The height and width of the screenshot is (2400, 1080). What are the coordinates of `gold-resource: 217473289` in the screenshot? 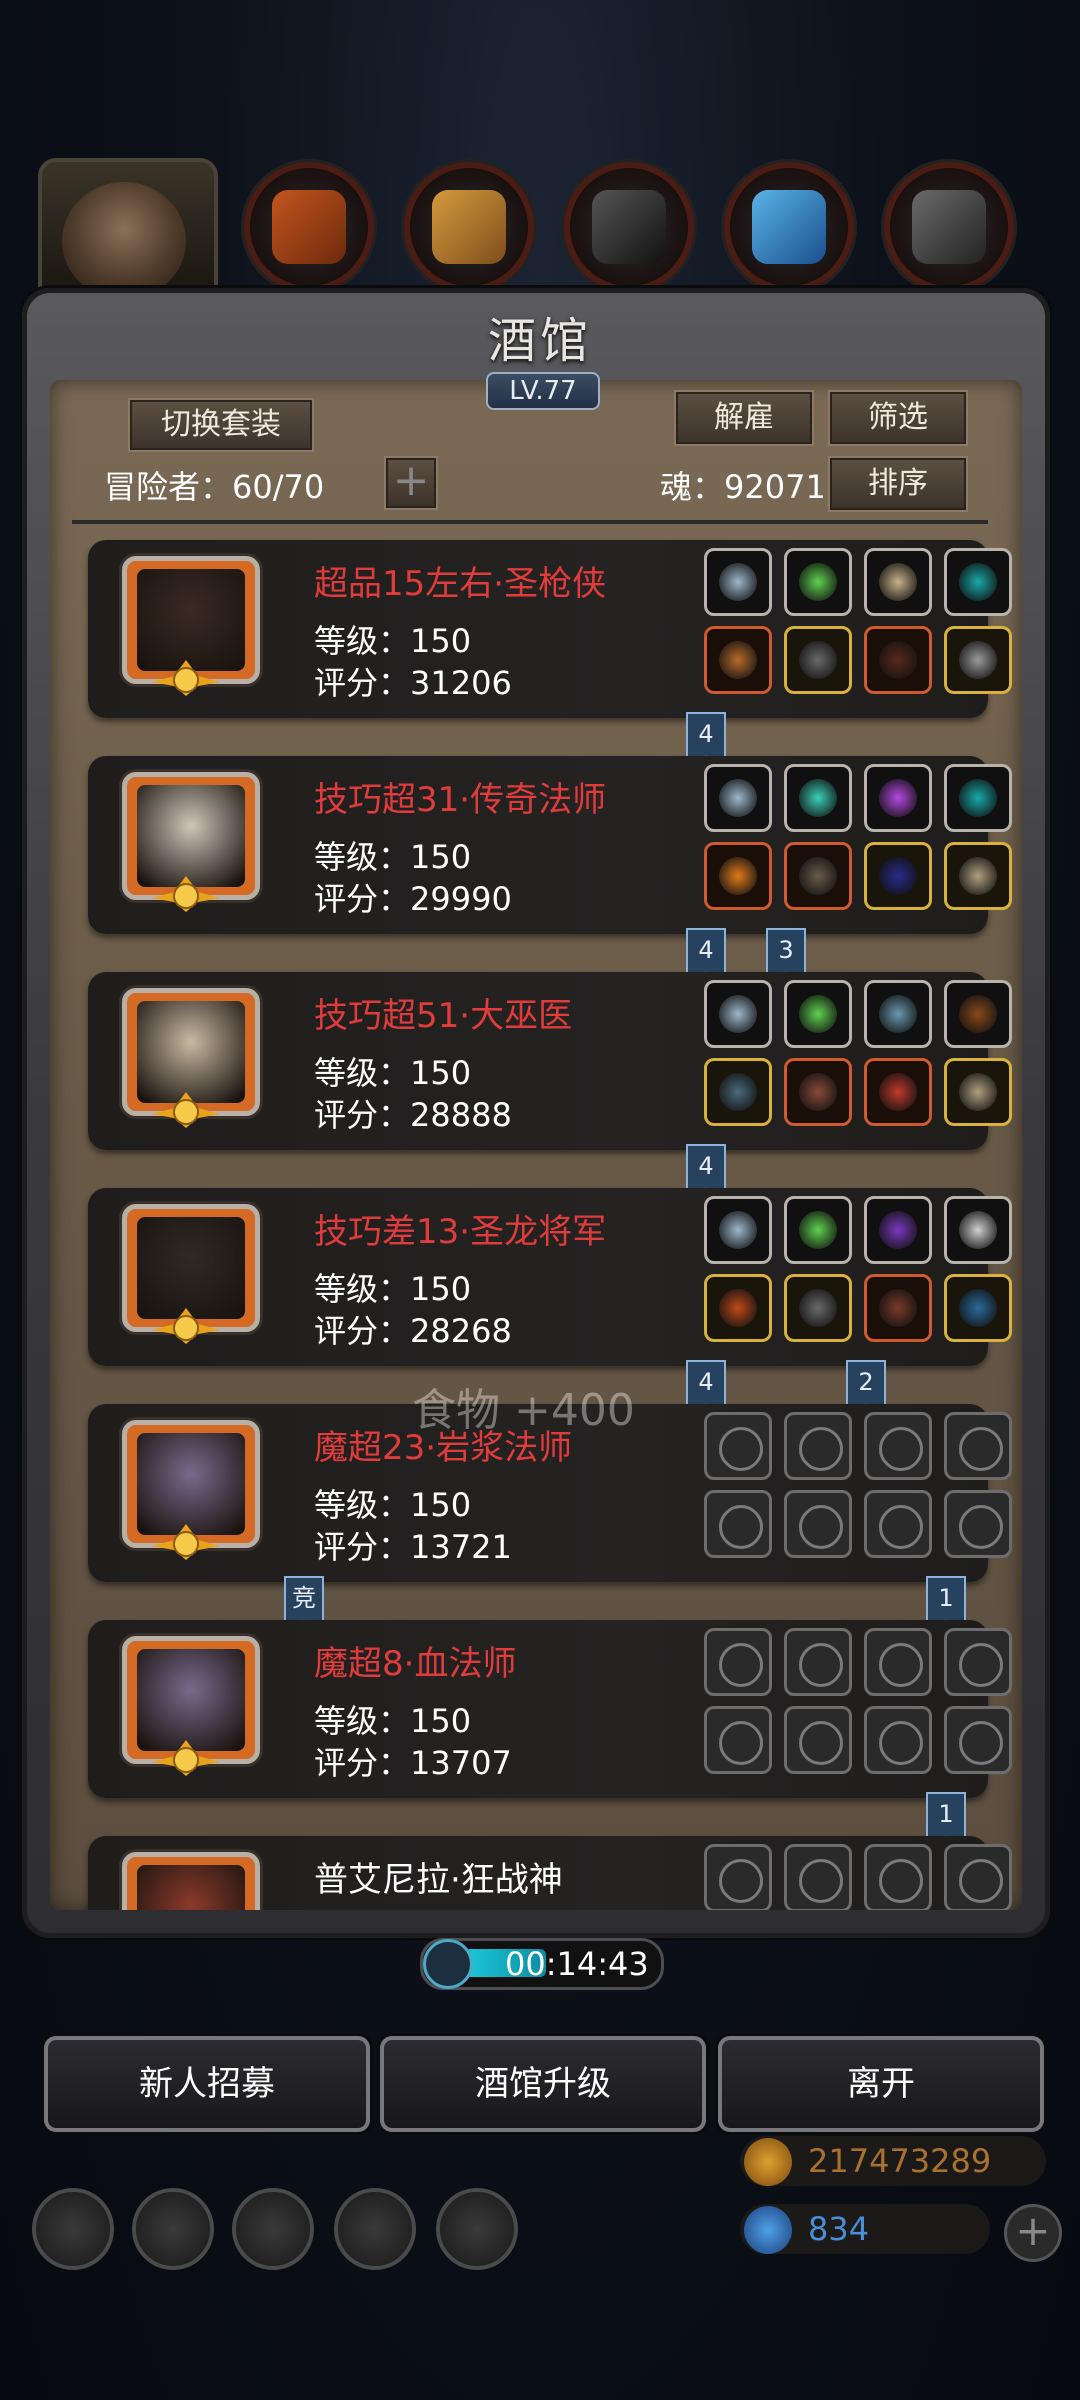 It's located at (893, 2161).